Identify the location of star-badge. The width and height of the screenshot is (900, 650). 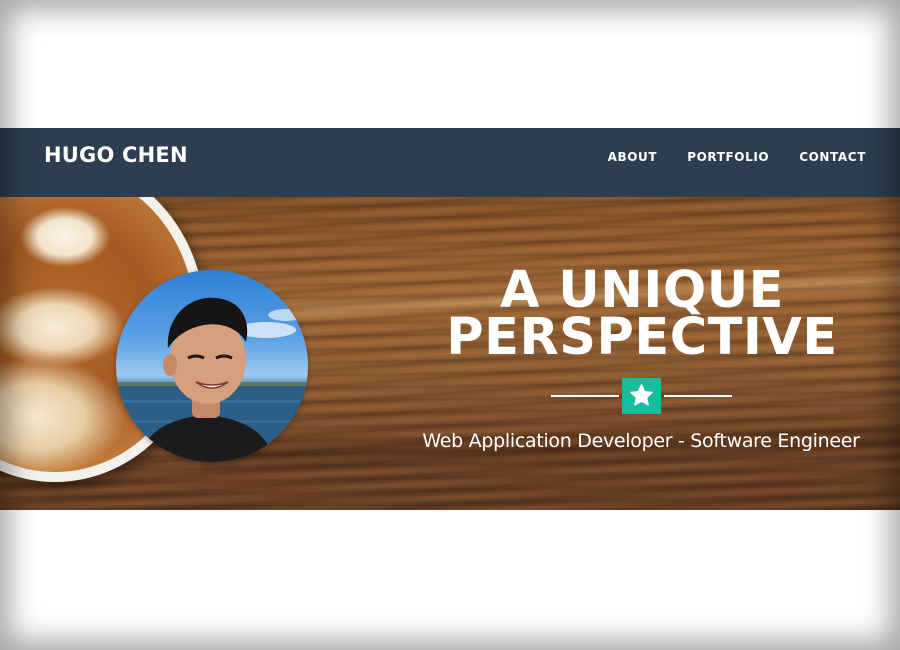
(641, 396).